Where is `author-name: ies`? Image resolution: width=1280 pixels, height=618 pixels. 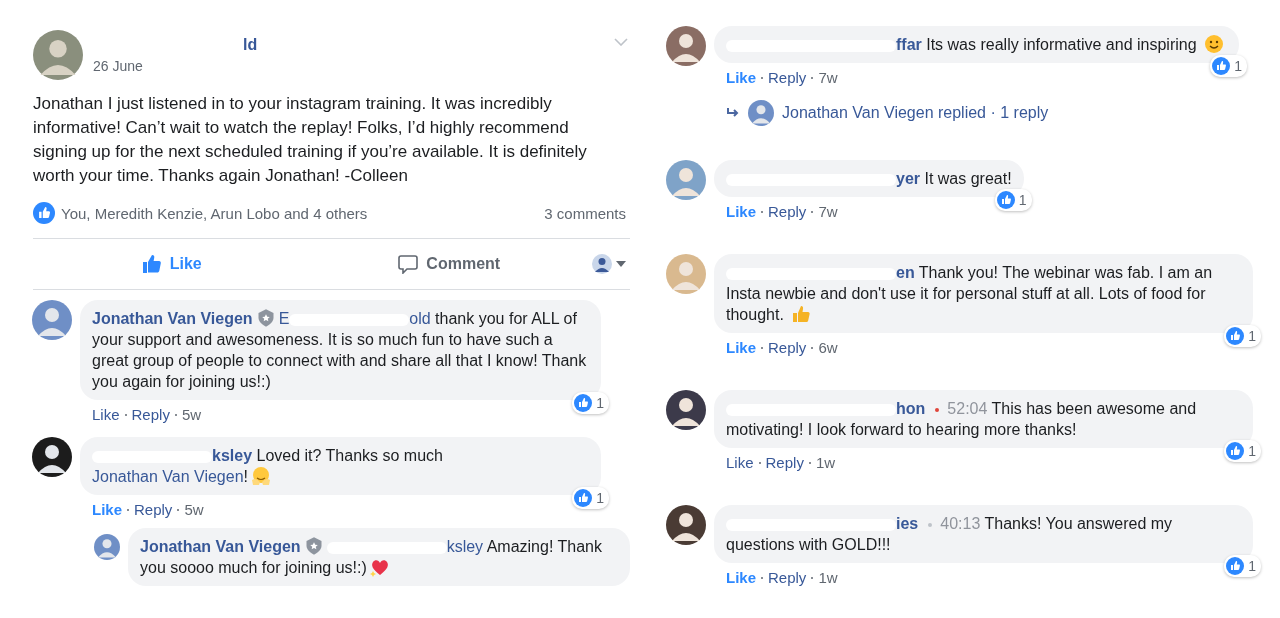 author-name: ies is located at coordinates (907, 523).